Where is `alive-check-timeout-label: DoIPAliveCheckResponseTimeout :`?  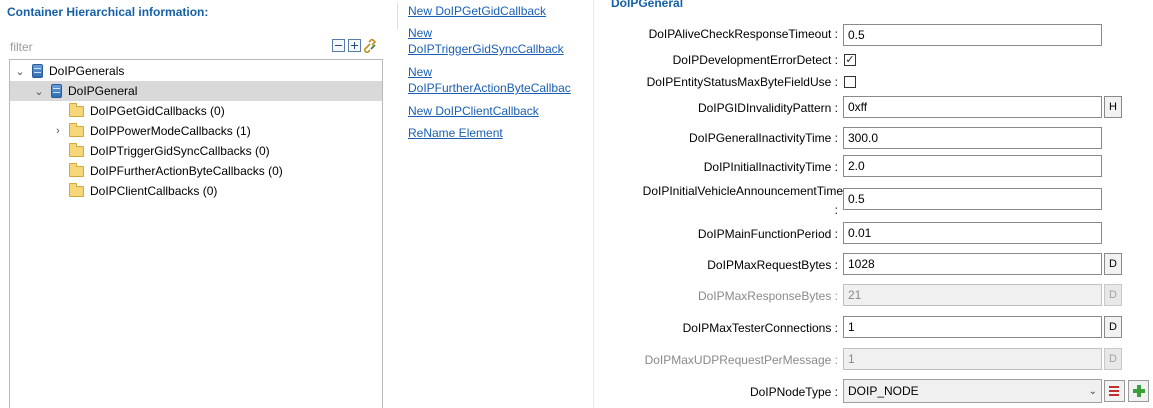 alive-check-timeout-label: DoIPAliveCheckResponseTimeout : is located at coordinates (743, 34).